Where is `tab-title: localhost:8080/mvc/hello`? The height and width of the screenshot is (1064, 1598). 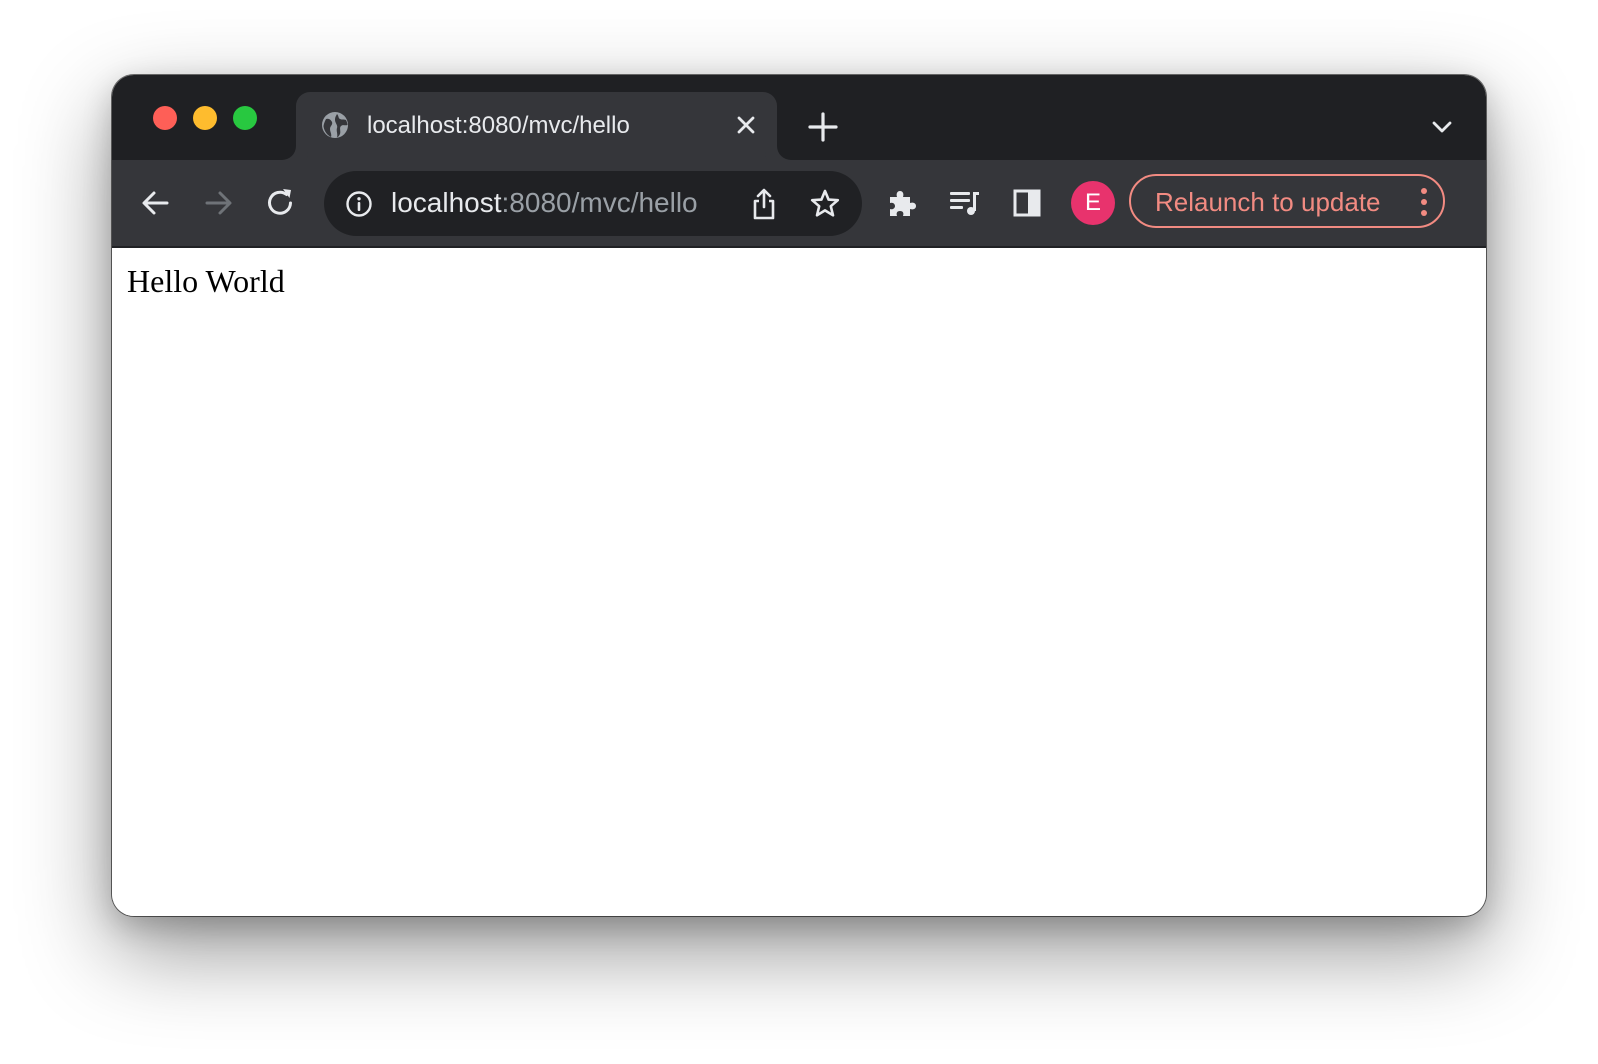
tab-title: localhost:8080/mvc/hello is located at coordinates (498, 125).